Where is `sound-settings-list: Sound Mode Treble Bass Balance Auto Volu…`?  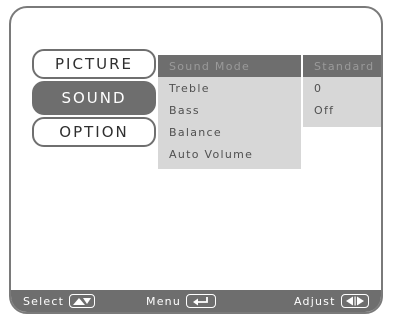 sound-settings-list: Sound Mode Treble Bass Balance Auto Volu… is located at coordinates (229, 112).